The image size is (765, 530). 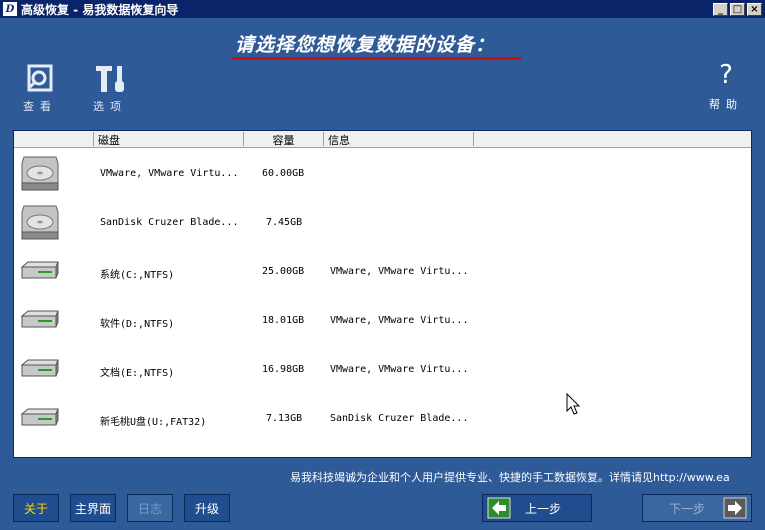 What do you see at coordinates (40, 106) in the screenshot?
I see `view-label: 查看` at bounding box center [40, 106].